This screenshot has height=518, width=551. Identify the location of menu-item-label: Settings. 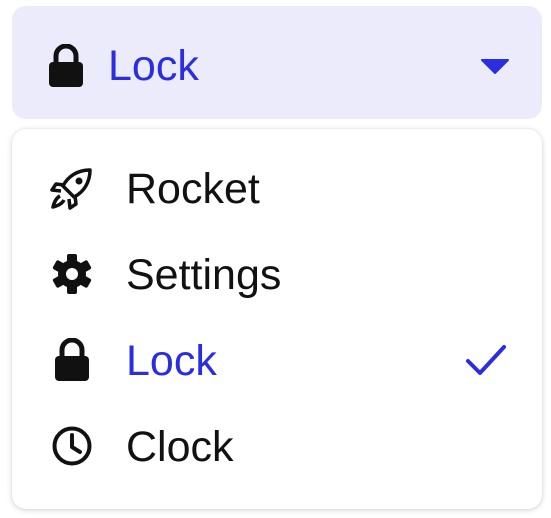
(204, 275).